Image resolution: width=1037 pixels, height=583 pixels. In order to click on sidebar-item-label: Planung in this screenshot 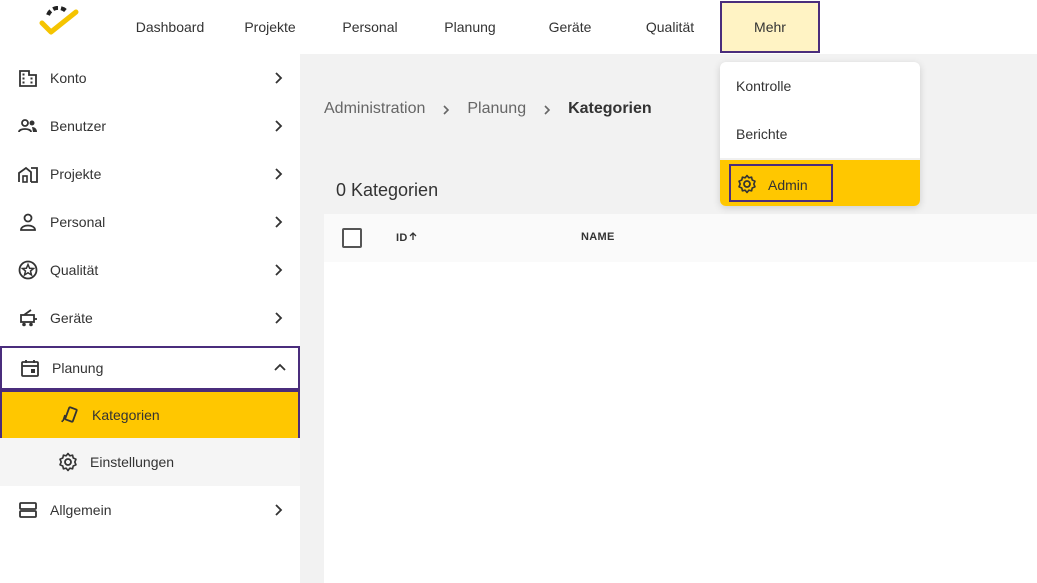, I will do `click(78, 368)`.